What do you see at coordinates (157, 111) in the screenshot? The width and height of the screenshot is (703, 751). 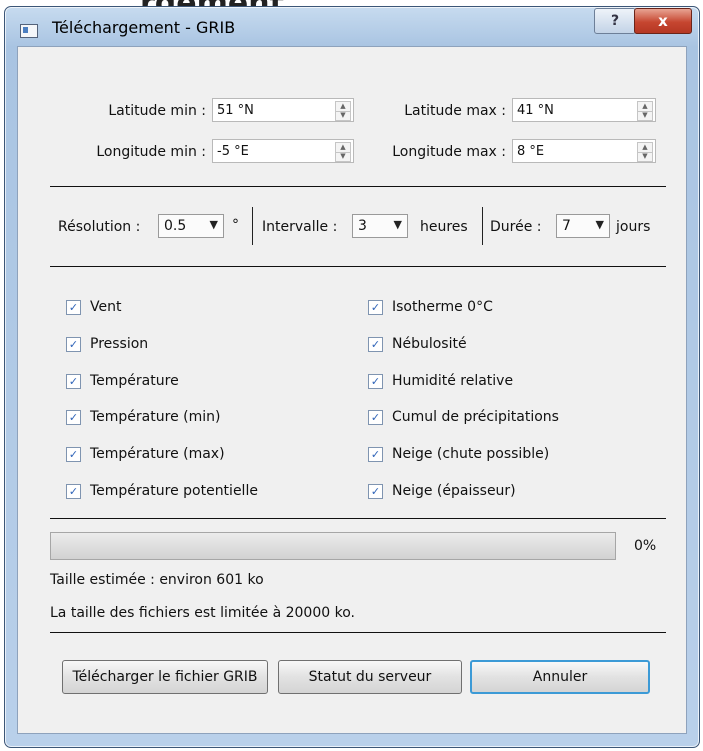 I see `latitude-min-label: Latitude min :` at bounding box center [157, 111].